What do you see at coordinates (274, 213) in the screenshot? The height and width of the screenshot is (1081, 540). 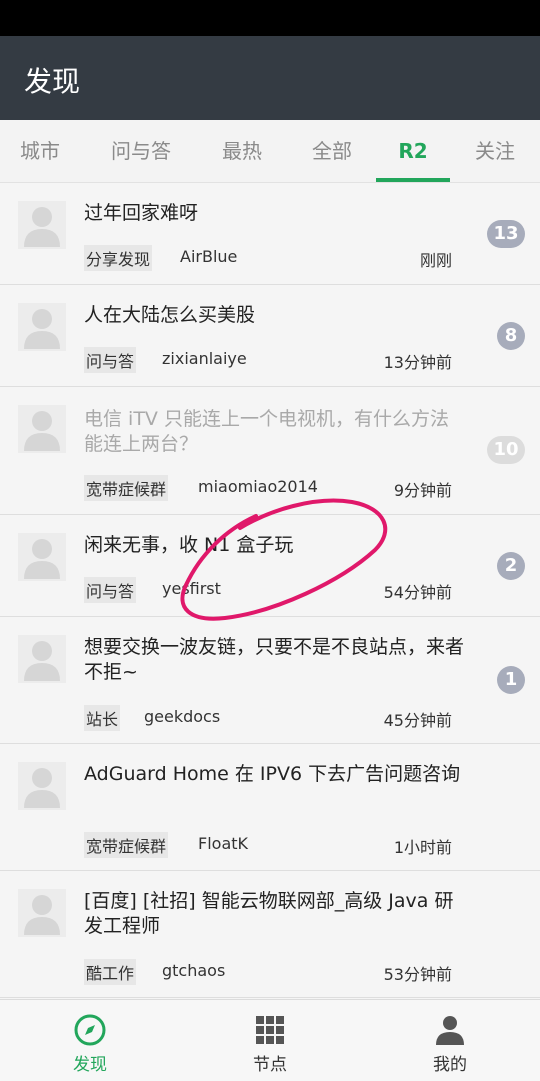 I see `topic-title: 过年回家难呀` at bounding box center [274, 213].